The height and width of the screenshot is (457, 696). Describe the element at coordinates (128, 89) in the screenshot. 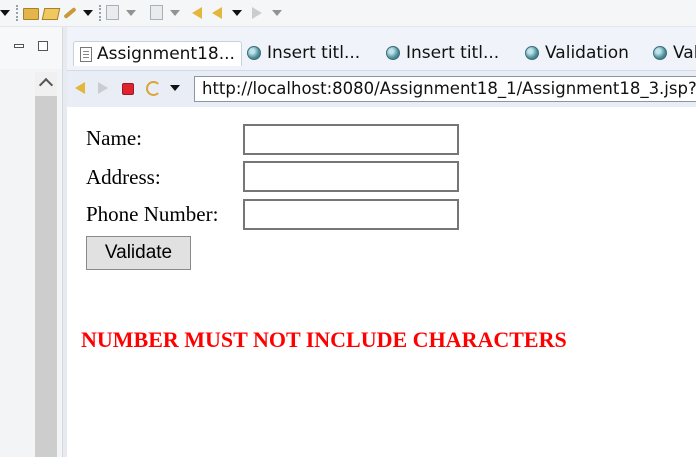

I see `stop-icon` at that location.